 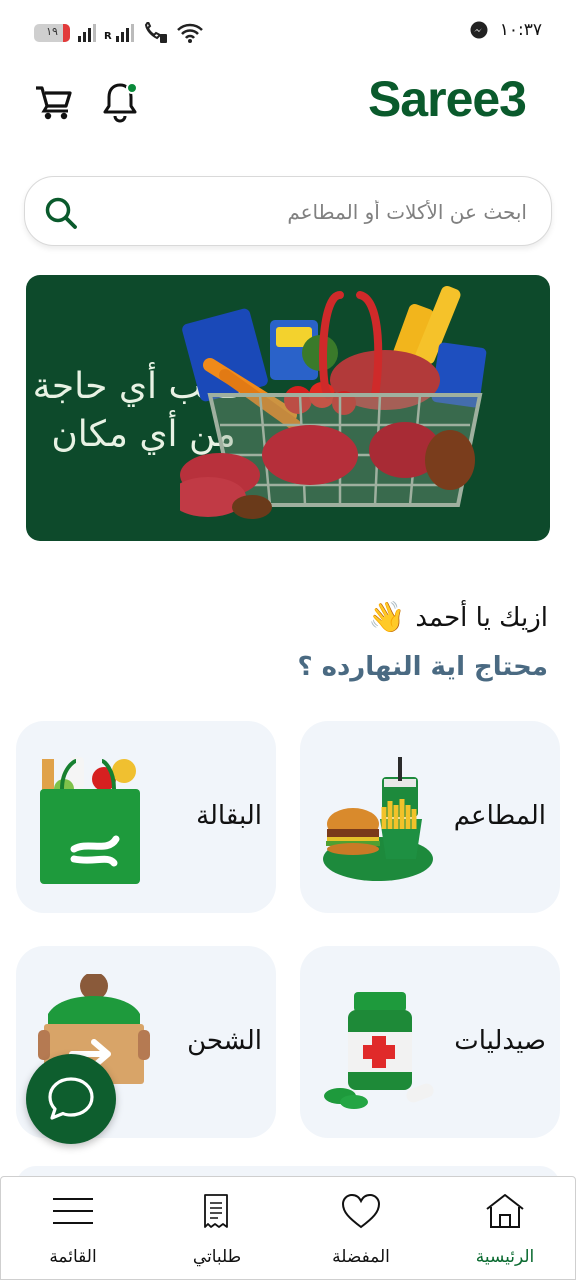 I want to click on menu-icon, so click(x=73, y=1211).